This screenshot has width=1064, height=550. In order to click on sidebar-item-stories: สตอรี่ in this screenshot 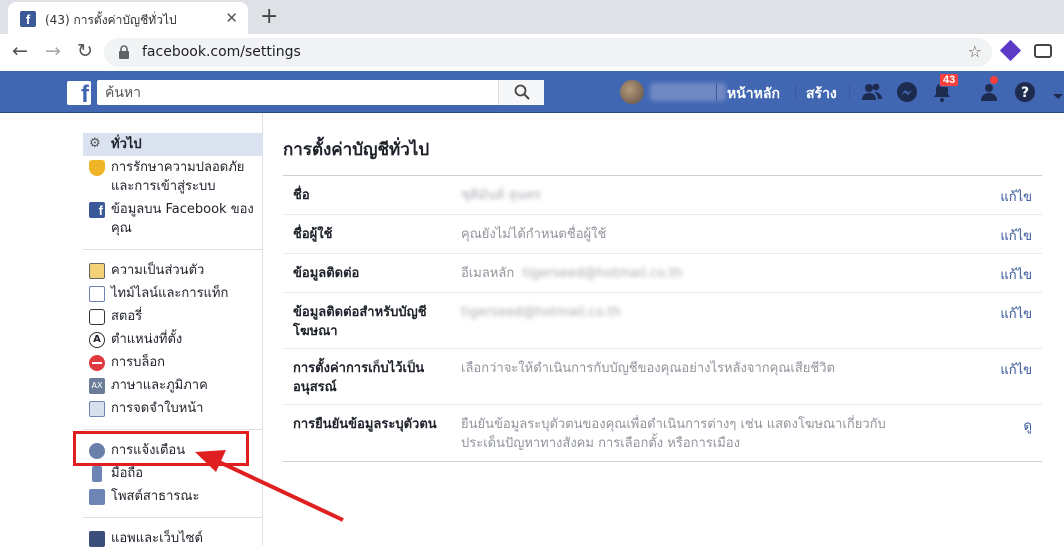, I will do `click(173, 316)`.